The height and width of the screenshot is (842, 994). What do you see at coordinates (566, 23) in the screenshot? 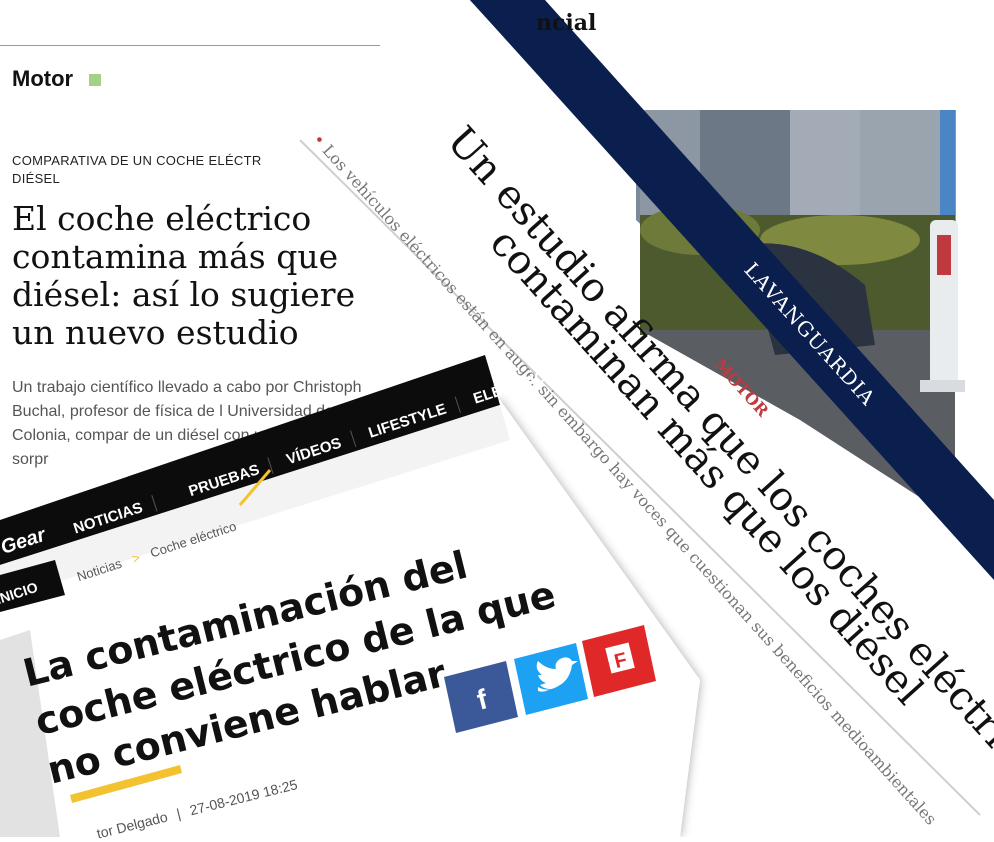
I see `header-fragment: ncial` at bounding box center [566, 23].